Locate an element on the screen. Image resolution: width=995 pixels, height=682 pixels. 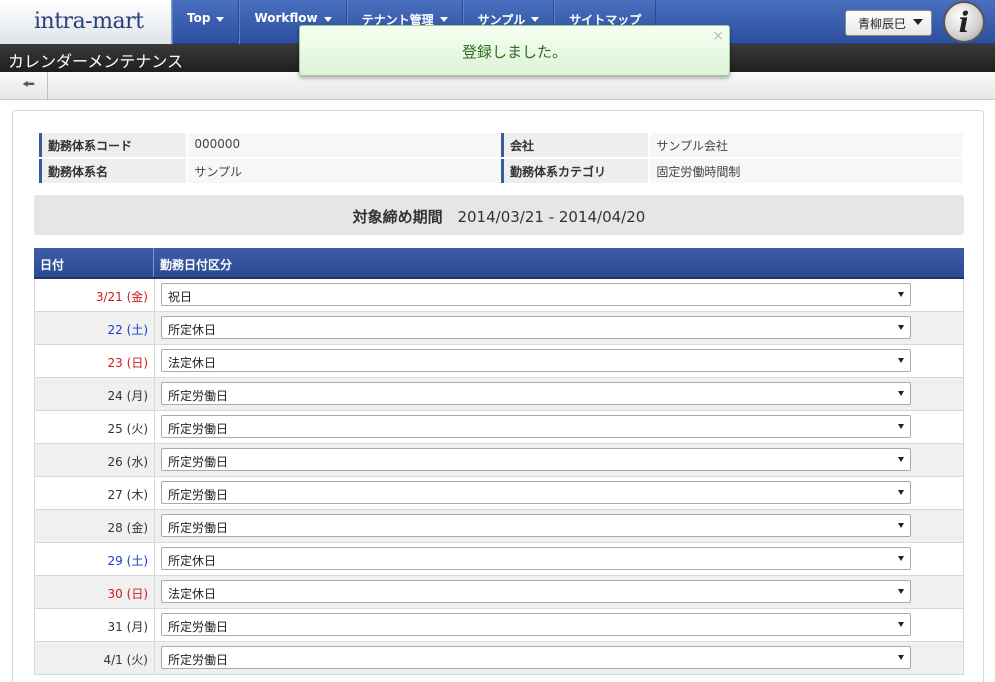
name-label: 勤務体系名 is located at coordinates (113, 171).